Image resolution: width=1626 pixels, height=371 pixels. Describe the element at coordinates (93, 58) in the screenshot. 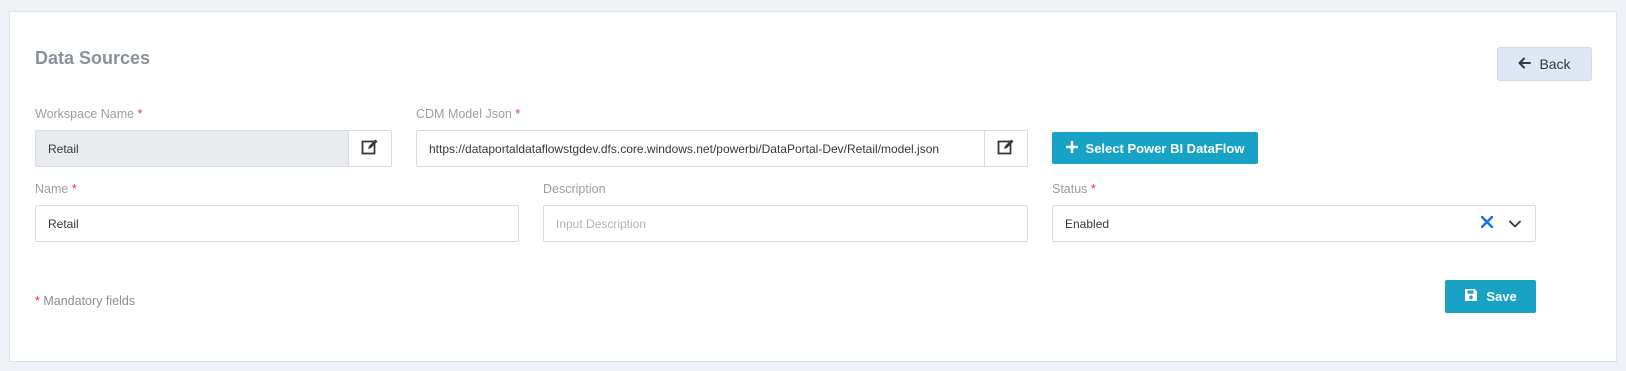

I see `page-title: Data Sources` at that location.